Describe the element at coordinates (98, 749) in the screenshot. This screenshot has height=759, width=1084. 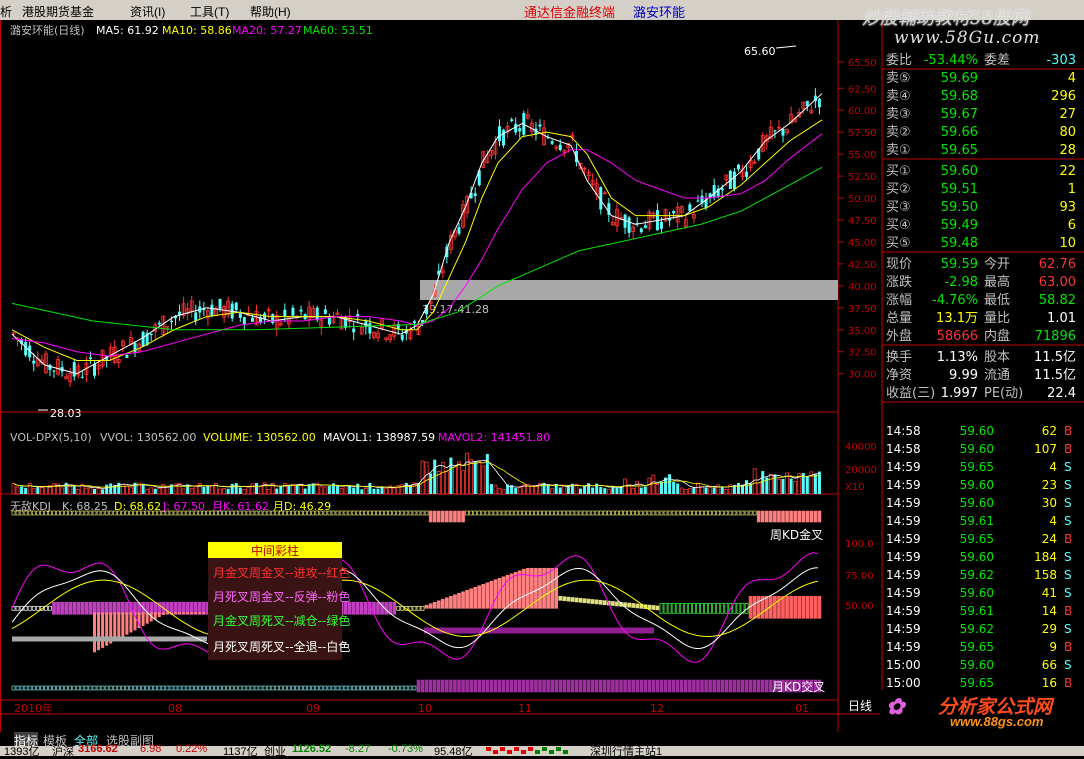
I see `status-item: 3166.62` at that location.